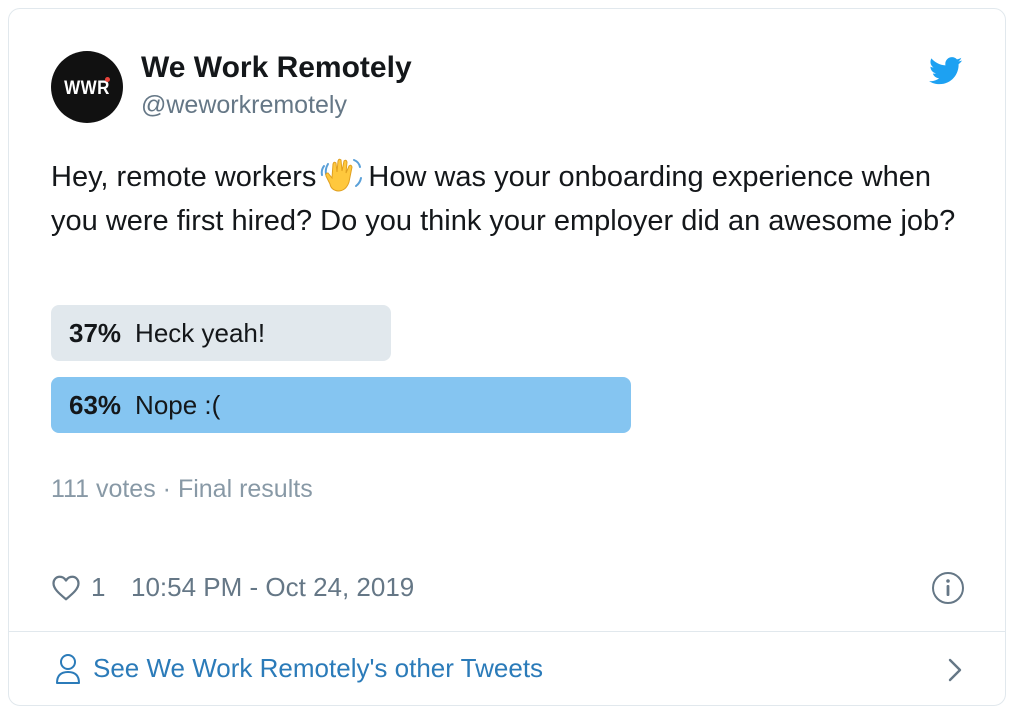 The image size is (1014, 714). I want to click on waving-hand-emoji, so click(342, 175).